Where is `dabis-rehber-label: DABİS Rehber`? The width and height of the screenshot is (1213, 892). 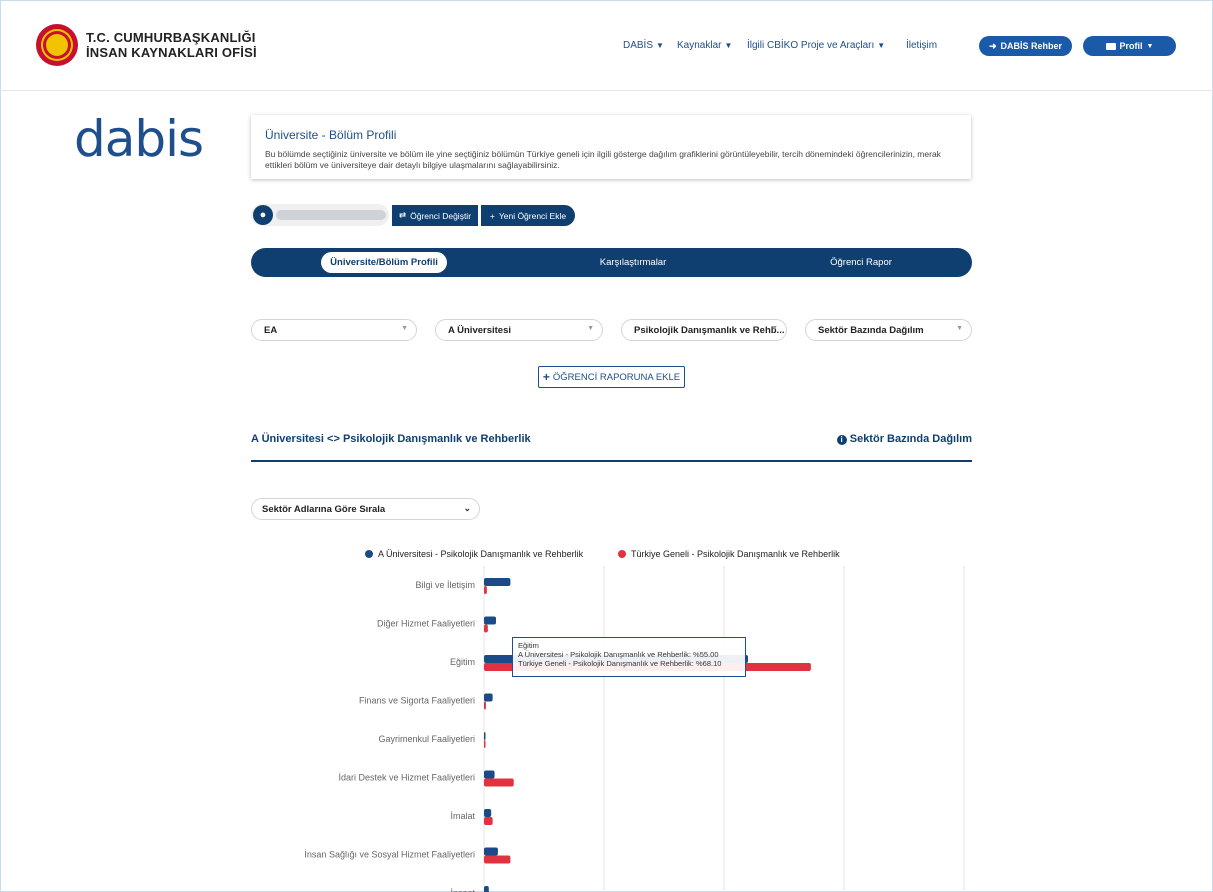 dabis-rehber-label: DABİS Rehber is located at coordinates (1031, 46).